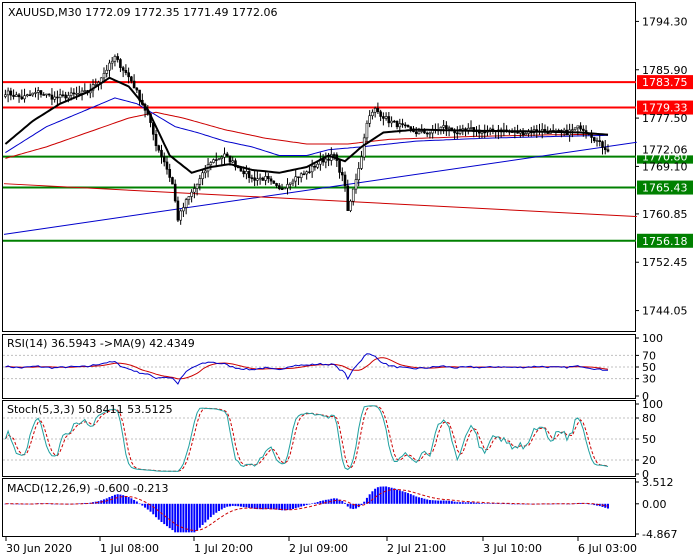  What do you see at coordinates (607, 548) in the screenshot?
I see `time-tick-label: 6 Jul 03:00` at bounding box center [607, 548].